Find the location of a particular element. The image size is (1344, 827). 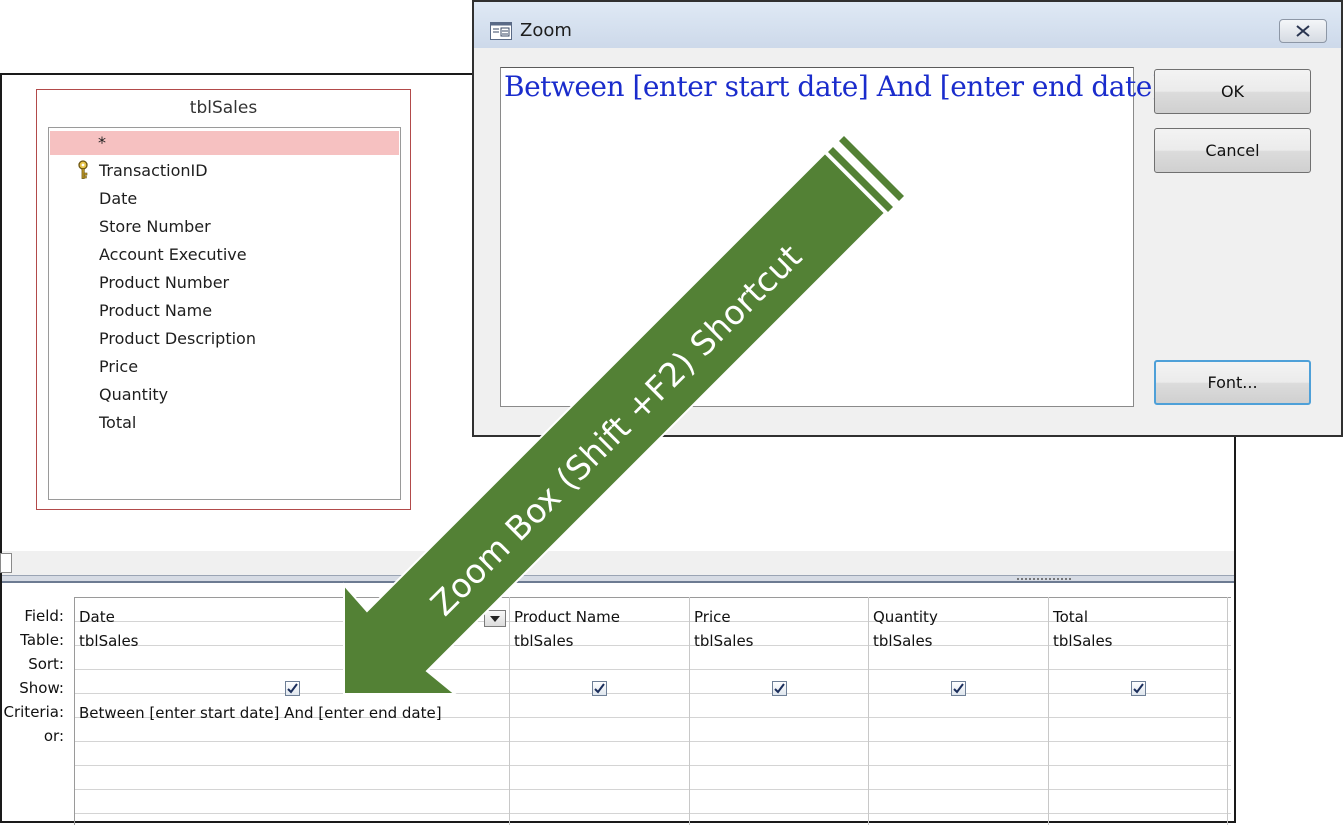

field-dropdown-button is located at coordinates (495, 618).